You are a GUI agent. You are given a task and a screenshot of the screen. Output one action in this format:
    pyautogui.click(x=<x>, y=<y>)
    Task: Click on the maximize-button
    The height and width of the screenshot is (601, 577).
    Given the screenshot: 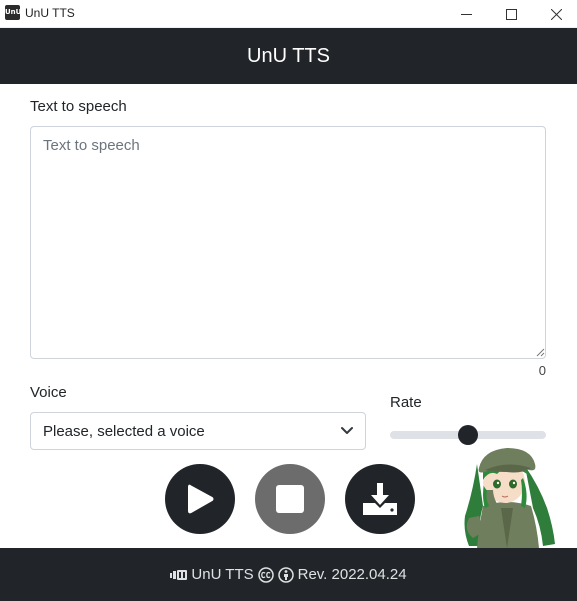 What is the action you would take?
    pyautogui.click(x=511, y=14)
    